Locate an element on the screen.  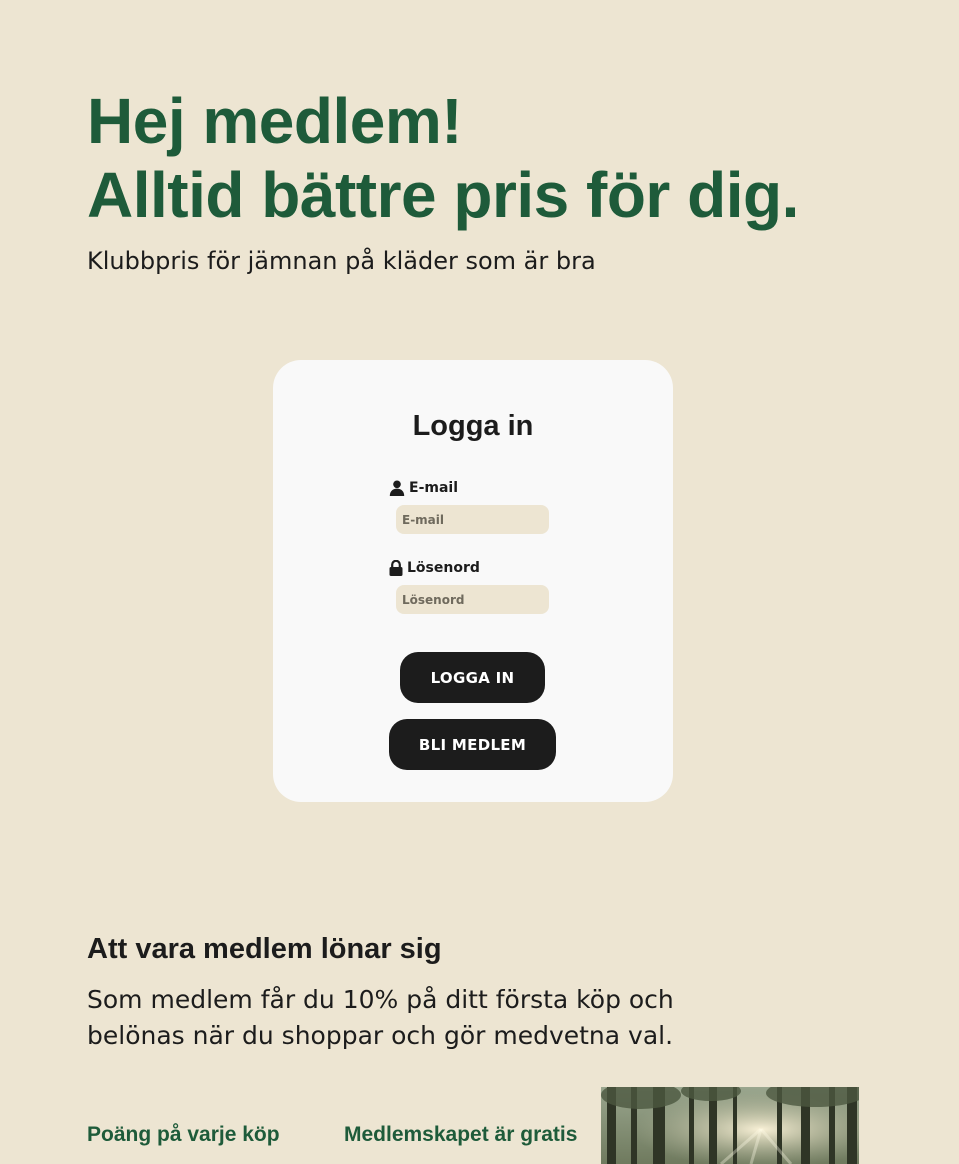
hero-title: Hej medlem! Alltid bättre pris för dig. is located at coordinates (443, 158).